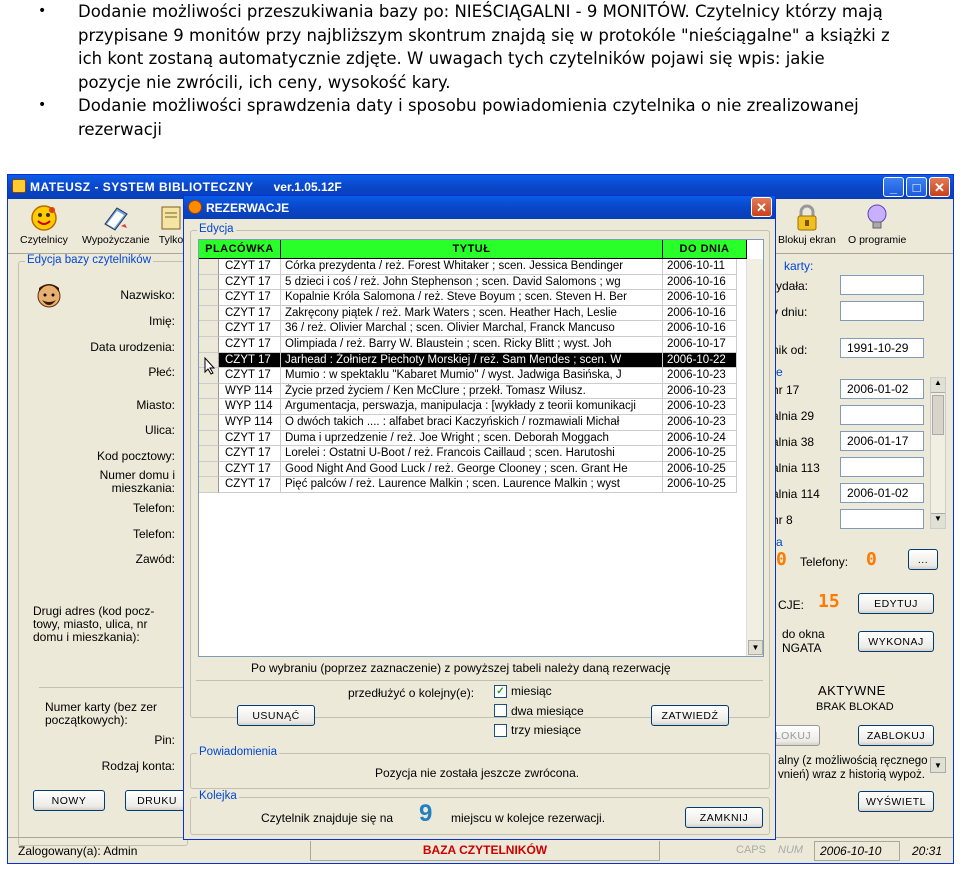 The image size is (960, 869). I want to click on toolbar-readers-button: Czytelnicy, so click(44, 224).